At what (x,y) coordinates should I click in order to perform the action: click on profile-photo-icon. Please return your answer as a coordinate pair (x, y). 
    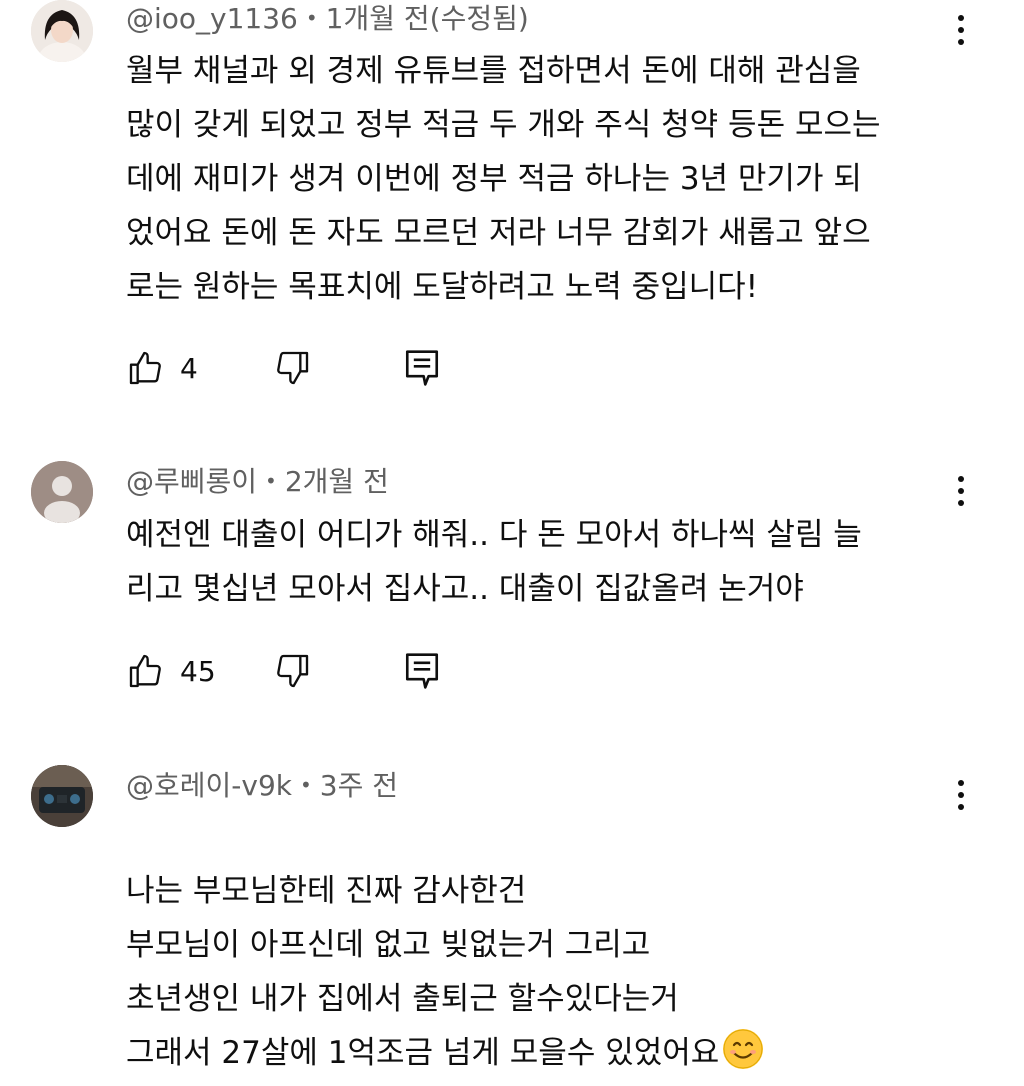
    Looking at the image, I should click on (62, 796).